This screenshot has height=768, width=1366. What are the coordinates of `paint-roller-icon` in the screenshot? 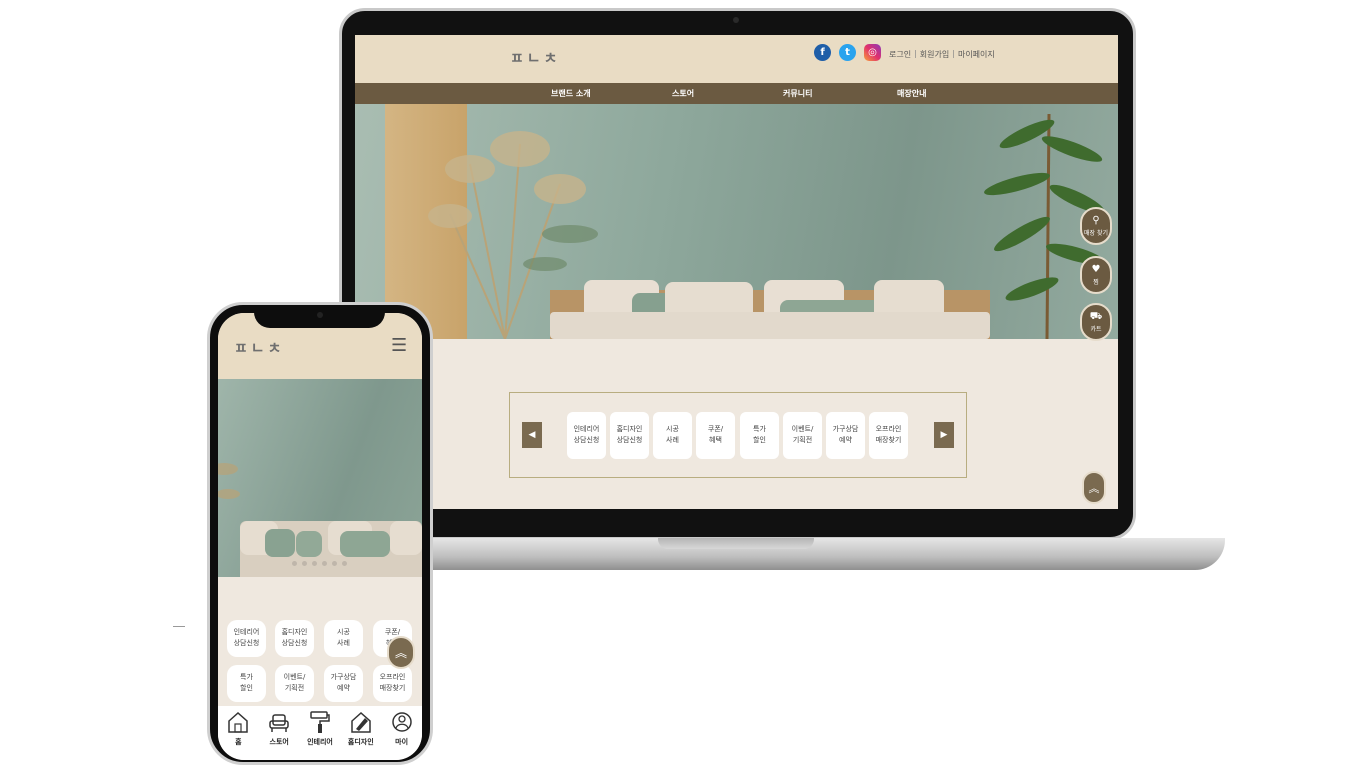 It's located at (320, 722).